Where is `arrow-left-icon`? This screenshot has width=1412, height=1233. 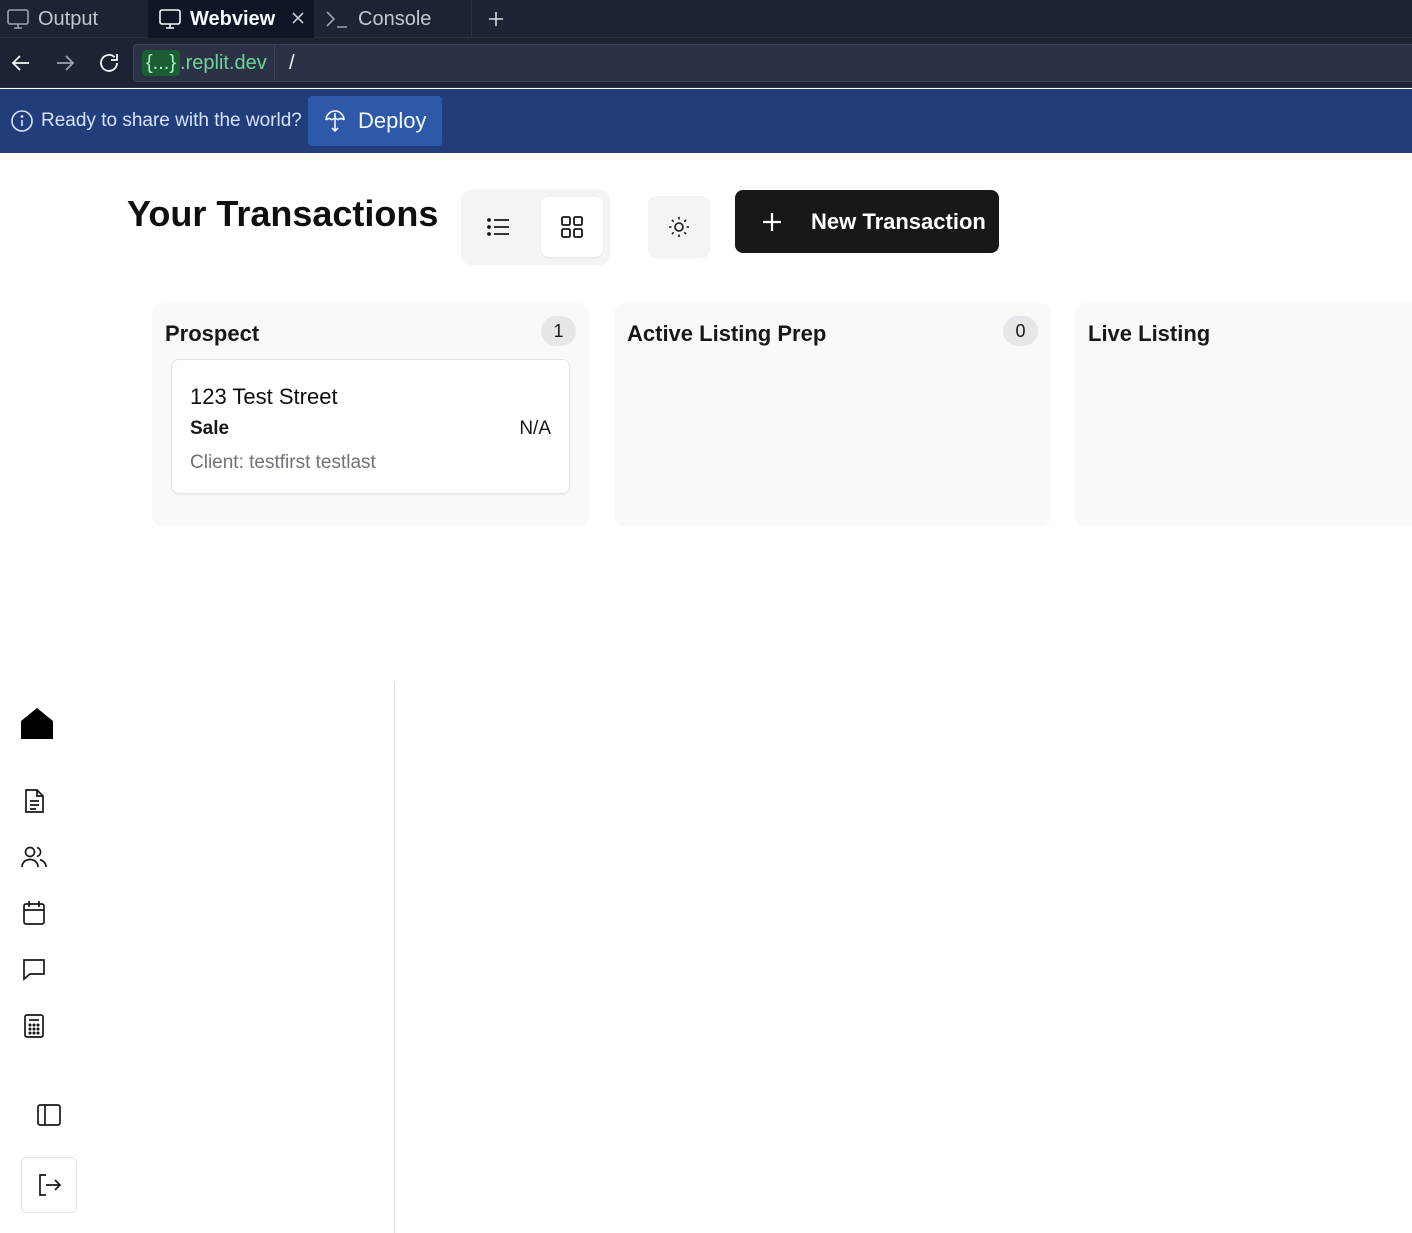 arrow-left-icon is located at coordinates (20, 63).